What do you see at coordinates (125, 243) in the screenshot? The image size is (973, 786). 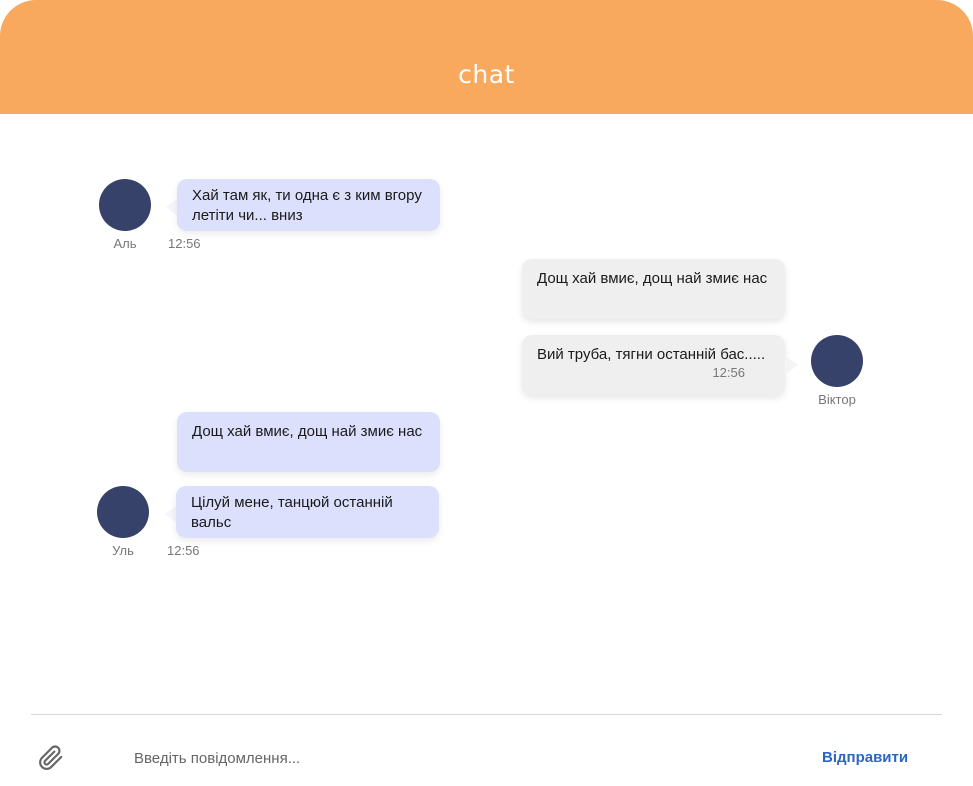 I see `sender-name: Аль` at bounding box center [125, 243].